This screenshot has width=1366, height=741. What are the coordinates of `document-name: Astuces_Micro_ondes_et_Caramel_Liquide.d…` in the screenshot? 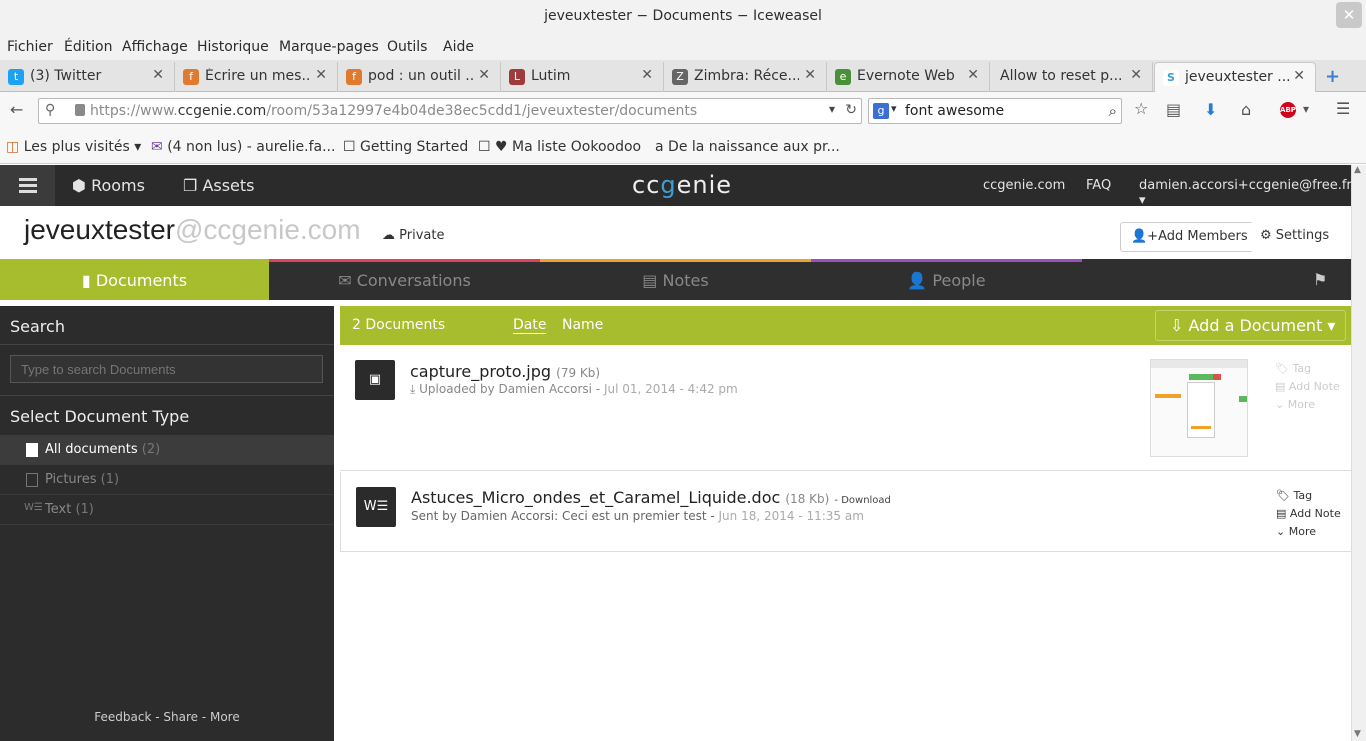 It's located at (651, 497).